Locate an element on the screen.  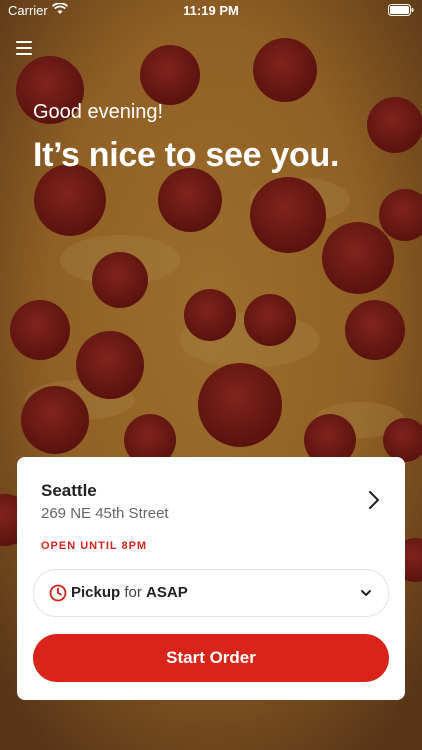
hamburger-menu-icon is located at coordinates (24, 48).